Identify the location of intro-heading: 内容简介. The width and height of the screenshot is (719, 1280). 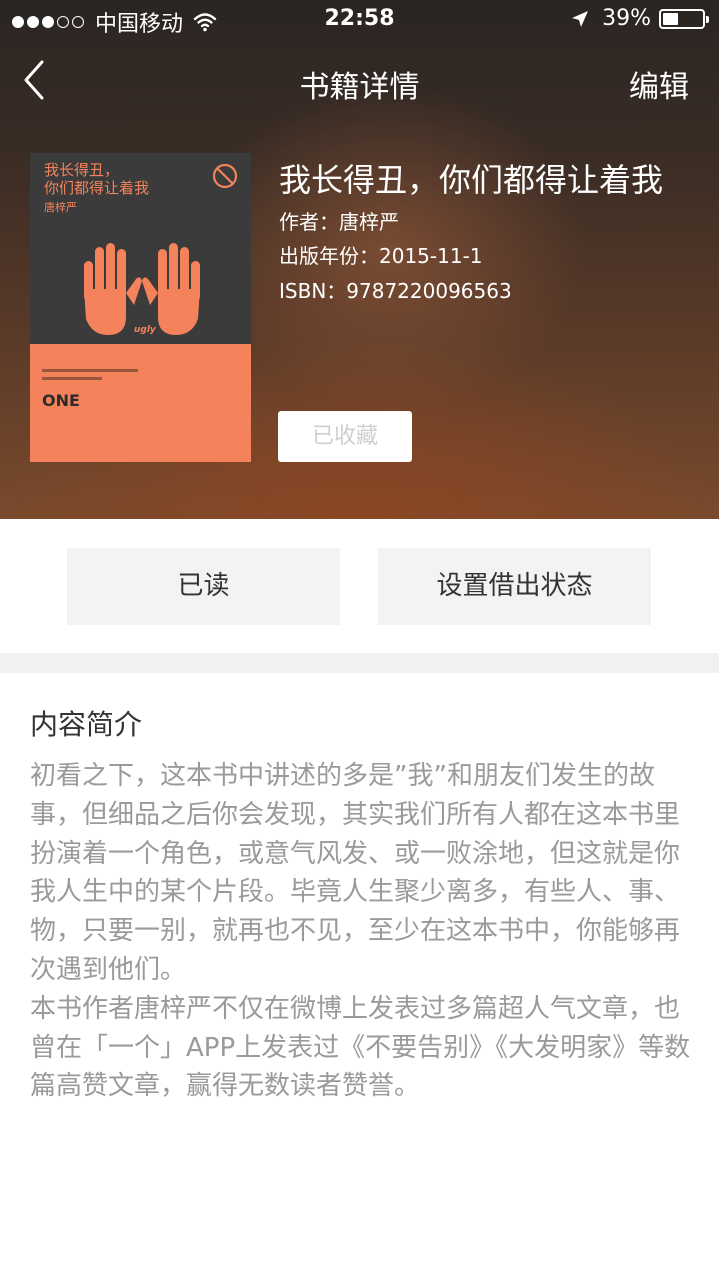
(86, 724).